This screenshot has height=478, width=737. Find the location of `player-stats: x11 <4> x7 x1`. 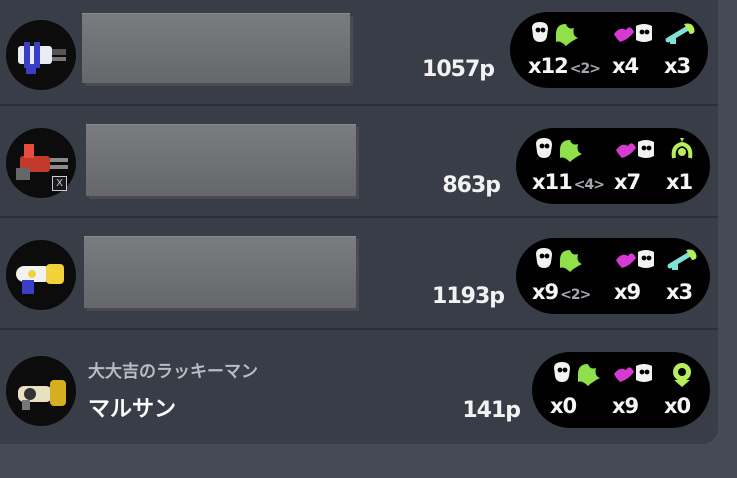

player-stats: x11 <4> x7 x1 is located at coordinates (613, 166).